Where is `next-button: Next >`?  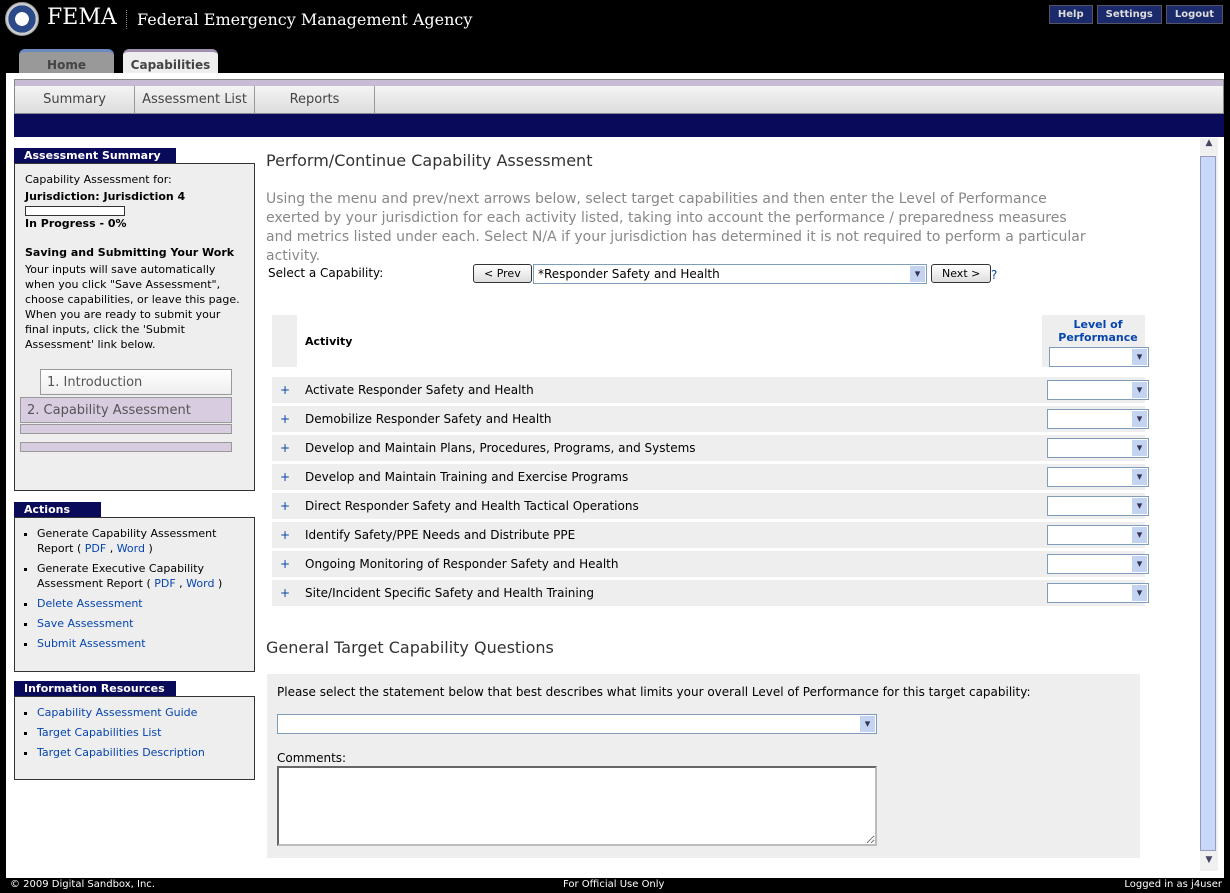 next-button: Next > is located at coordinates (961, 273).